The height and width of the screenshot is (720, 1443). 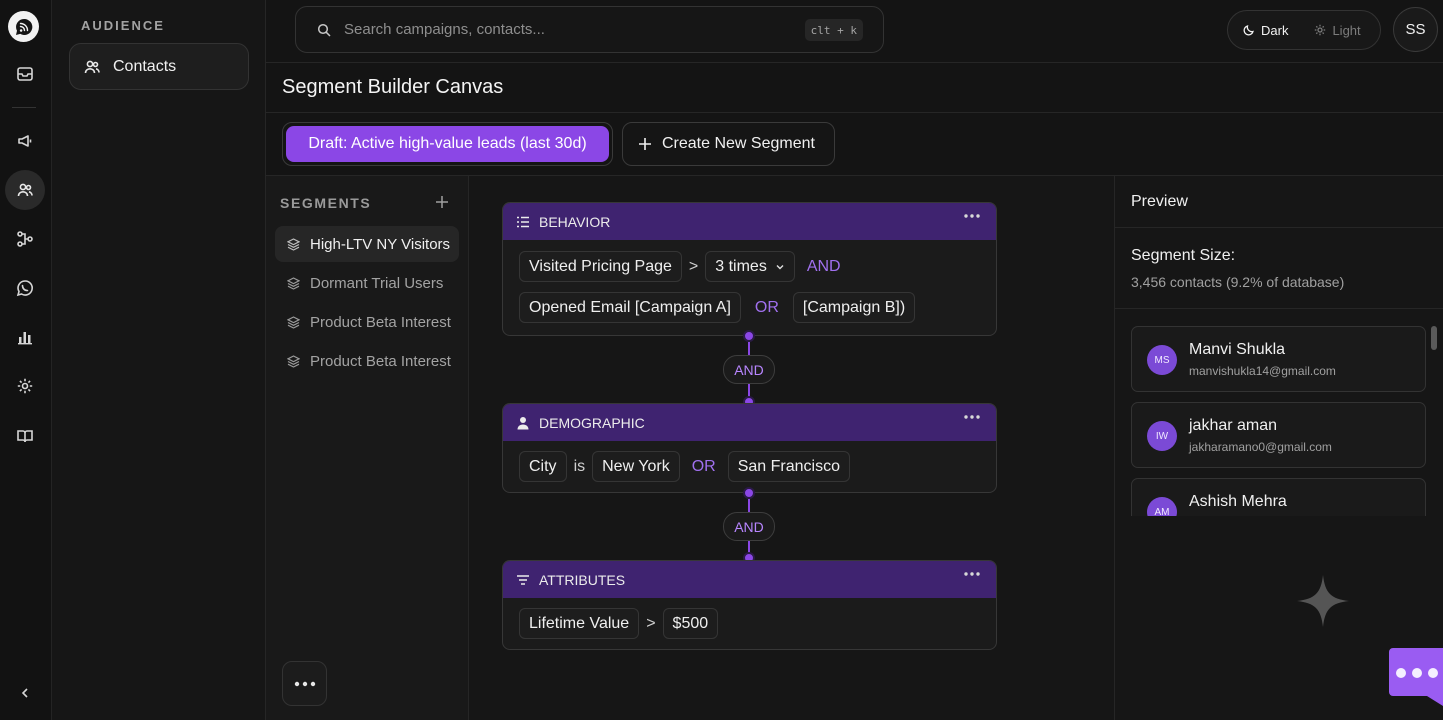 I want to click on attributes-condition-row: Lifetime Value > $500, so click(x=619, y=623).